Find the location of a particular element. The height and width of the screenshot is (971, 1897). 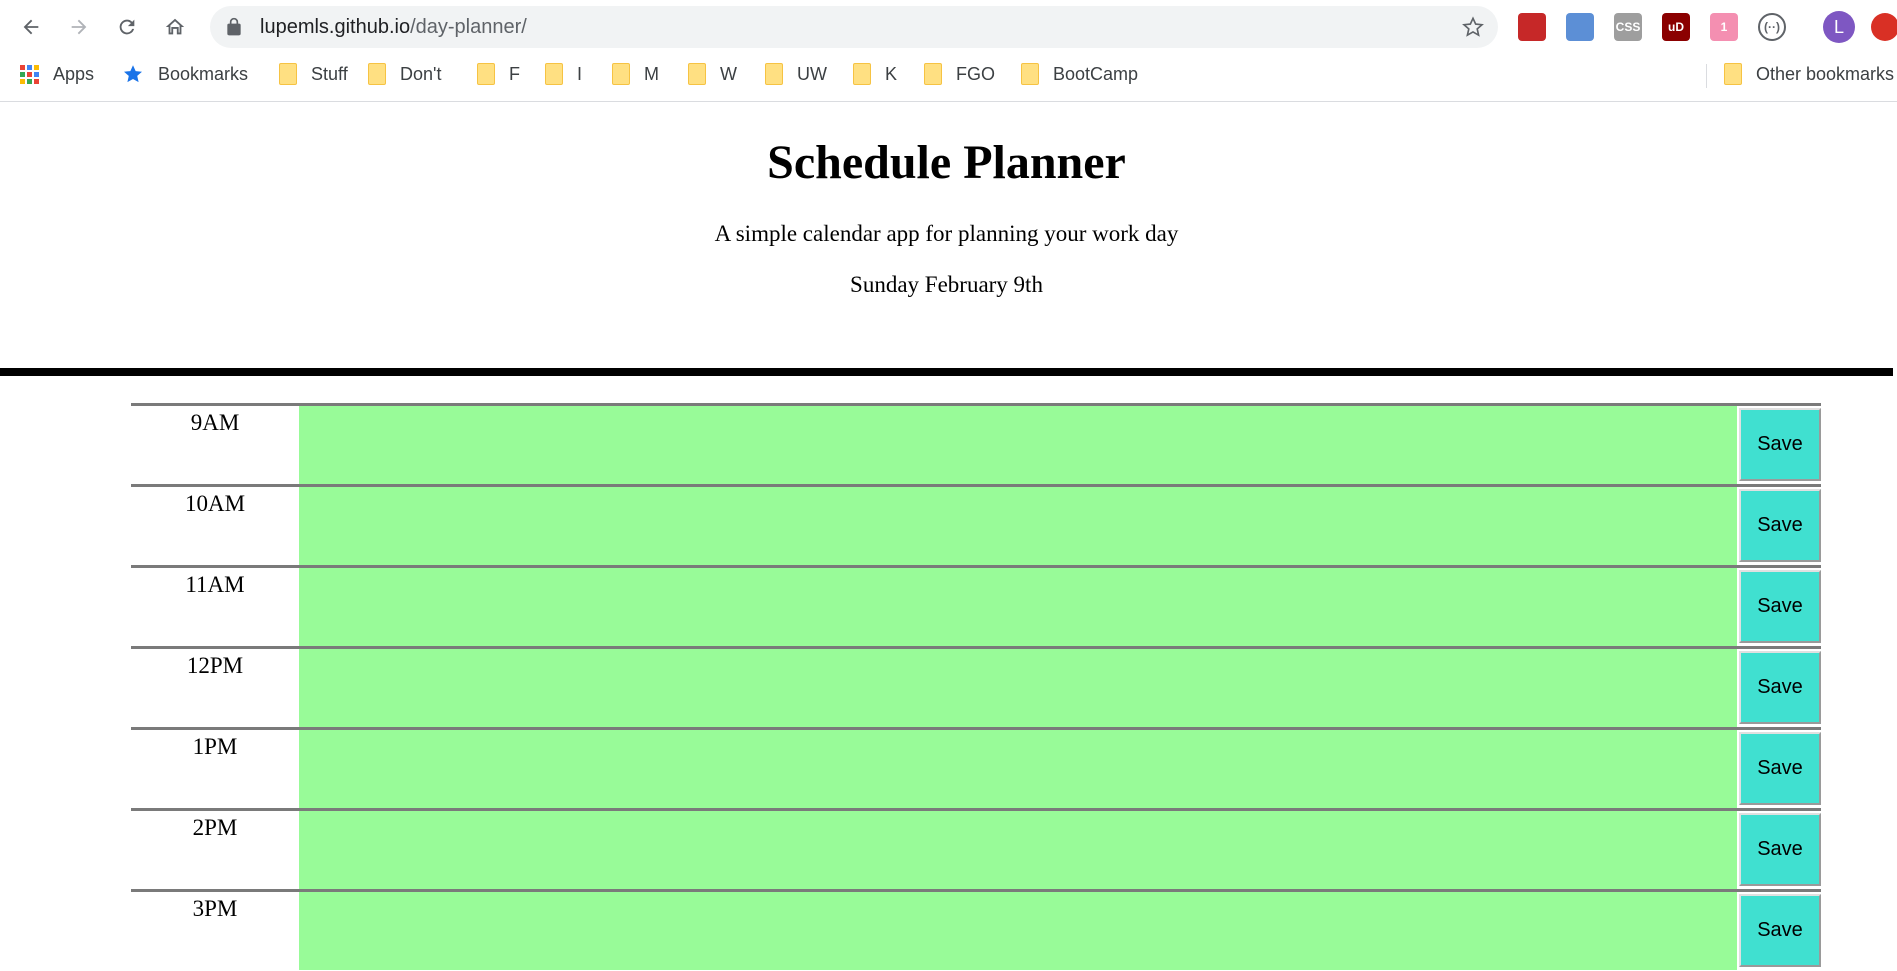

ext-pink-label: 1 is located at coordinates (1724, 27).